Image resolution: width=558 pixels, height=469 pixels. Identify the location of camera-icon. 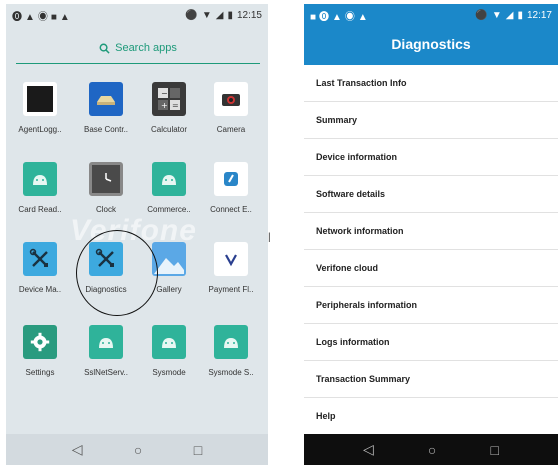
(231, 99).